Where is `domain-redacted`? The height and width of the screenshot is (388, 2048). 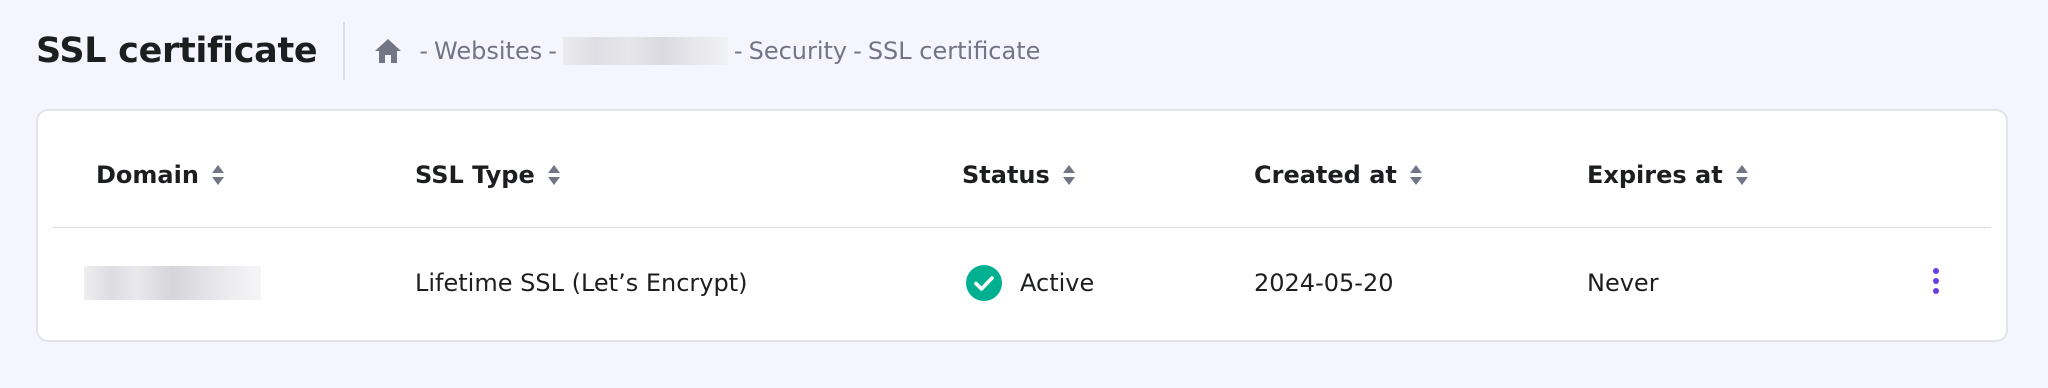
domain-redacted is located at coordinates (172, 283).